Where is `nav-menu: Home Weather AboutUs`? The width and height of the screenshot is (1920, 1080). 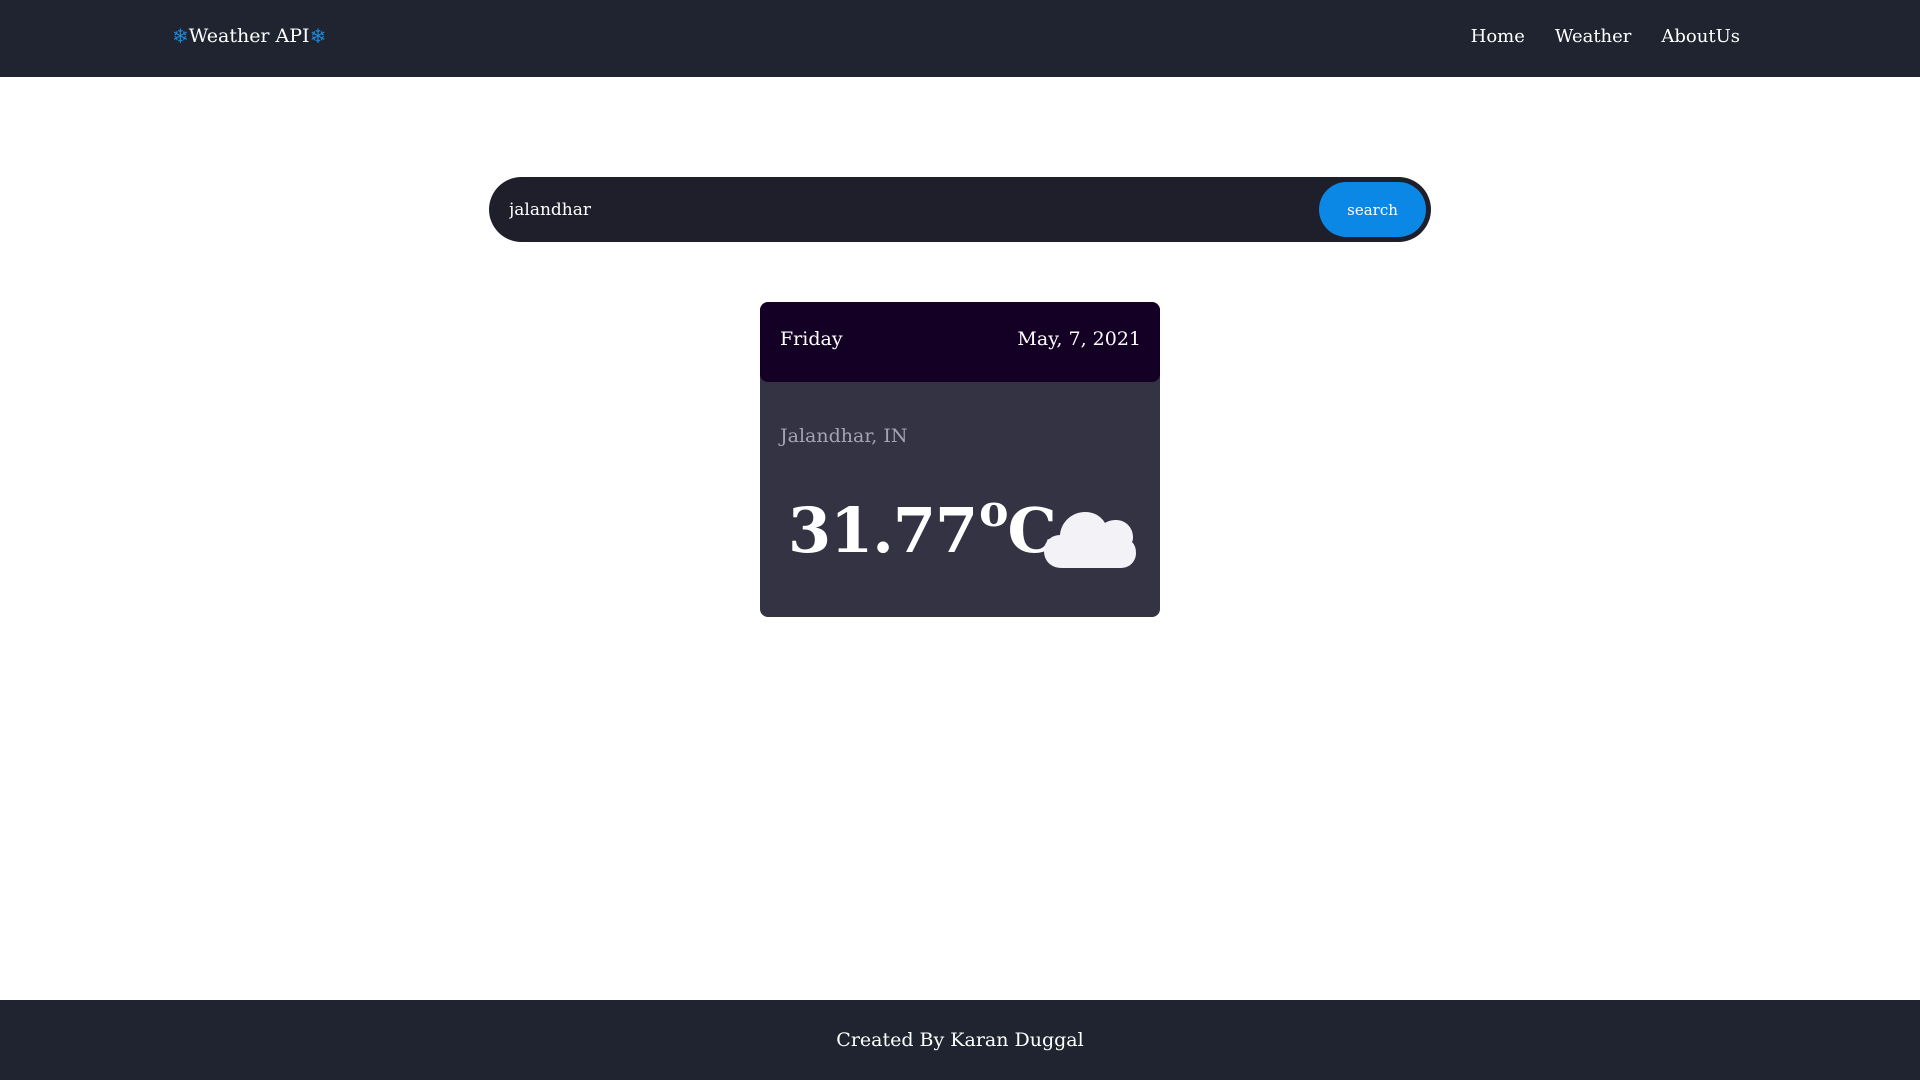
nav-menu: Home Weather AboutUs is located at coordinates (1605, 36).